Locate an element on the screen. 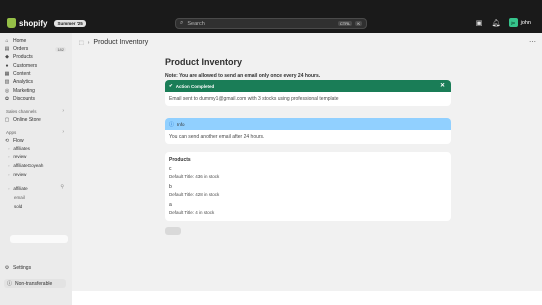  sidebar-app-review: ▫ review is located at coordinates (17, 156).